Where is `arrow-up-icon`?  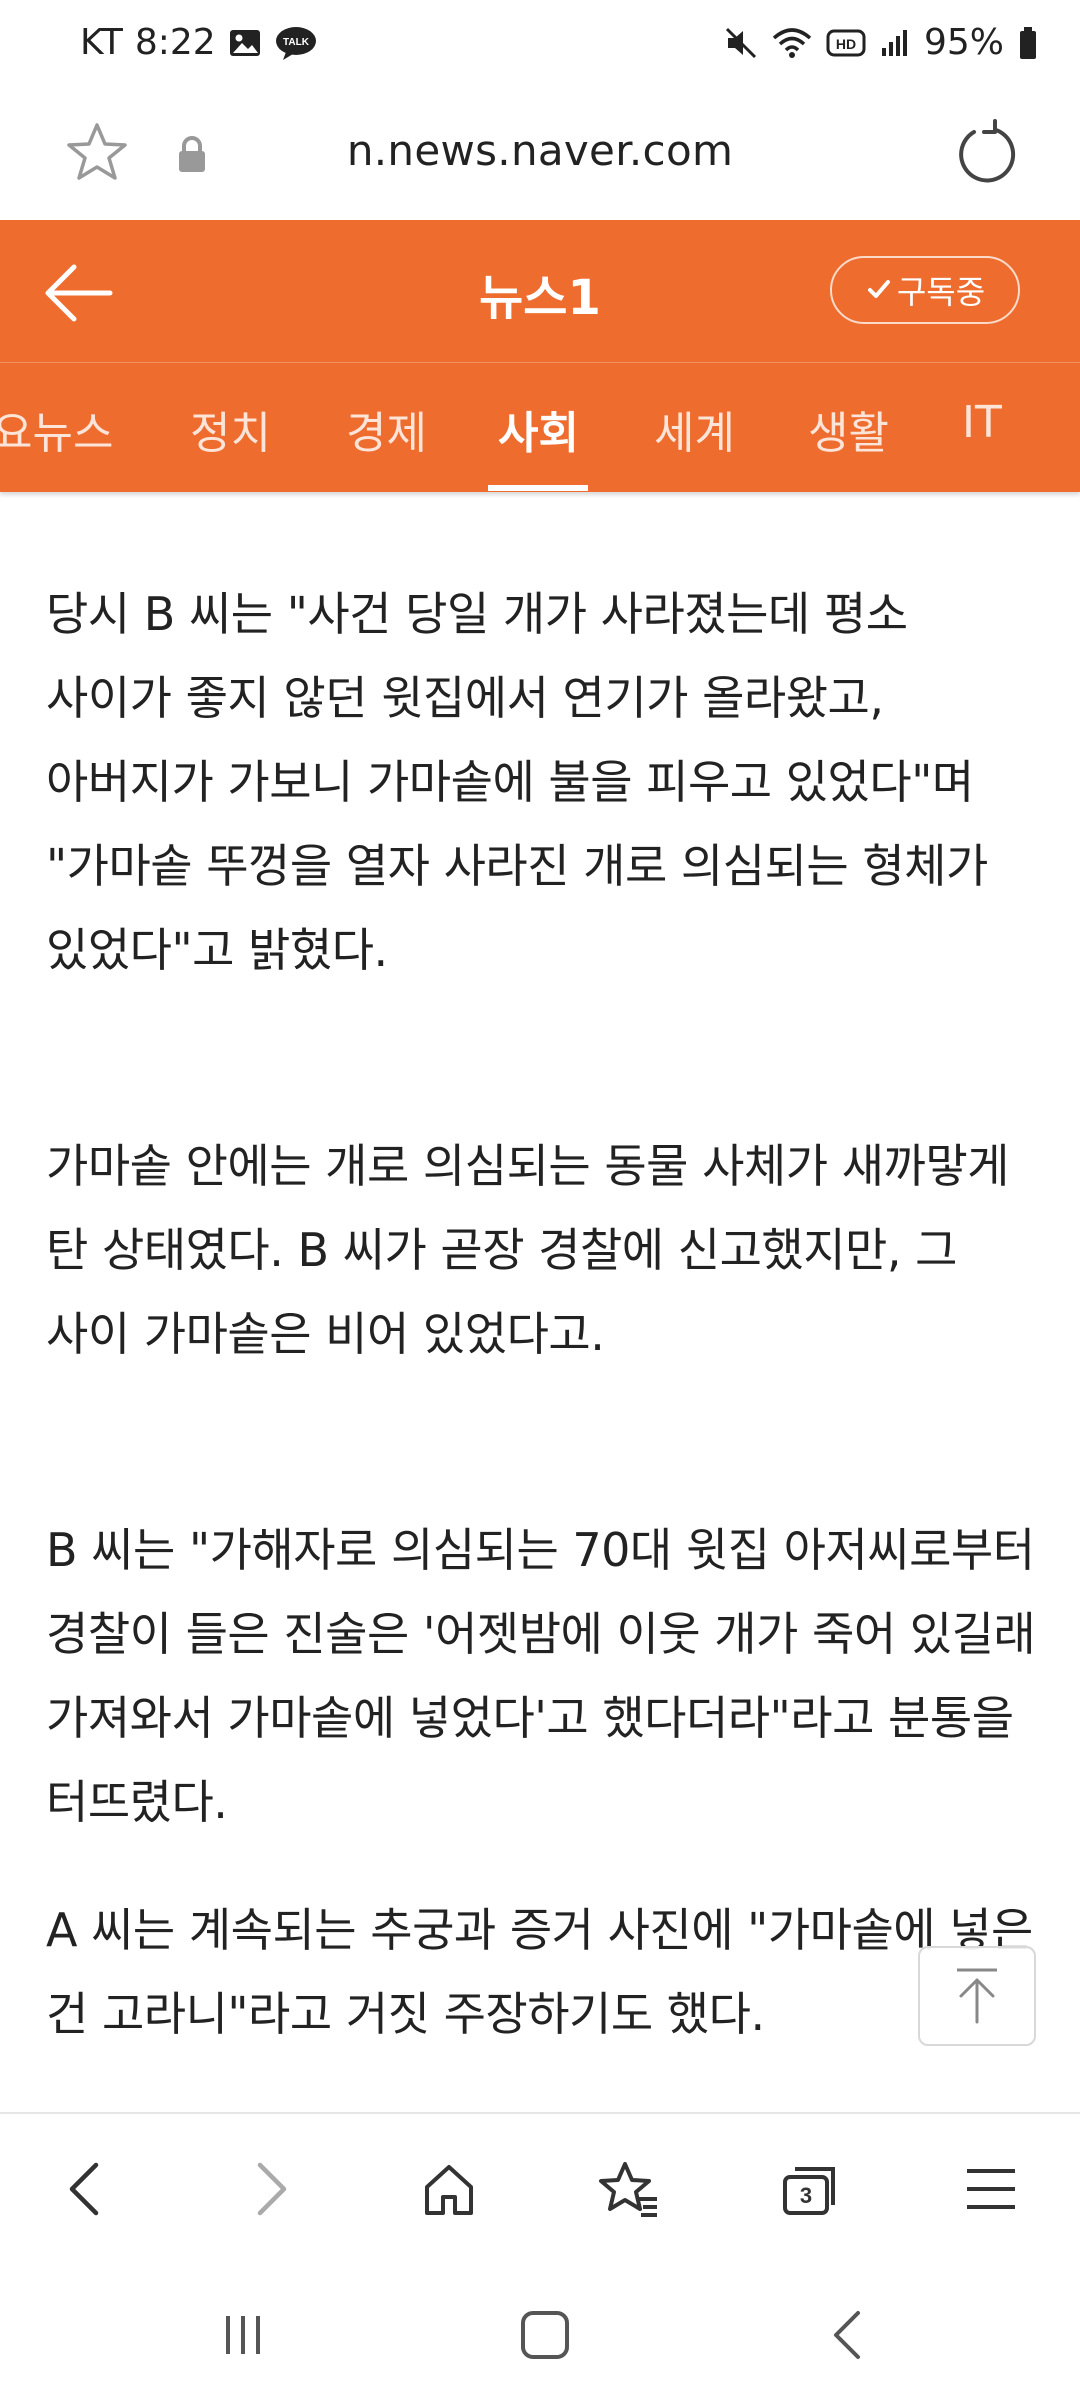
arrow-up-icon is located at coordinates (977, 1996).